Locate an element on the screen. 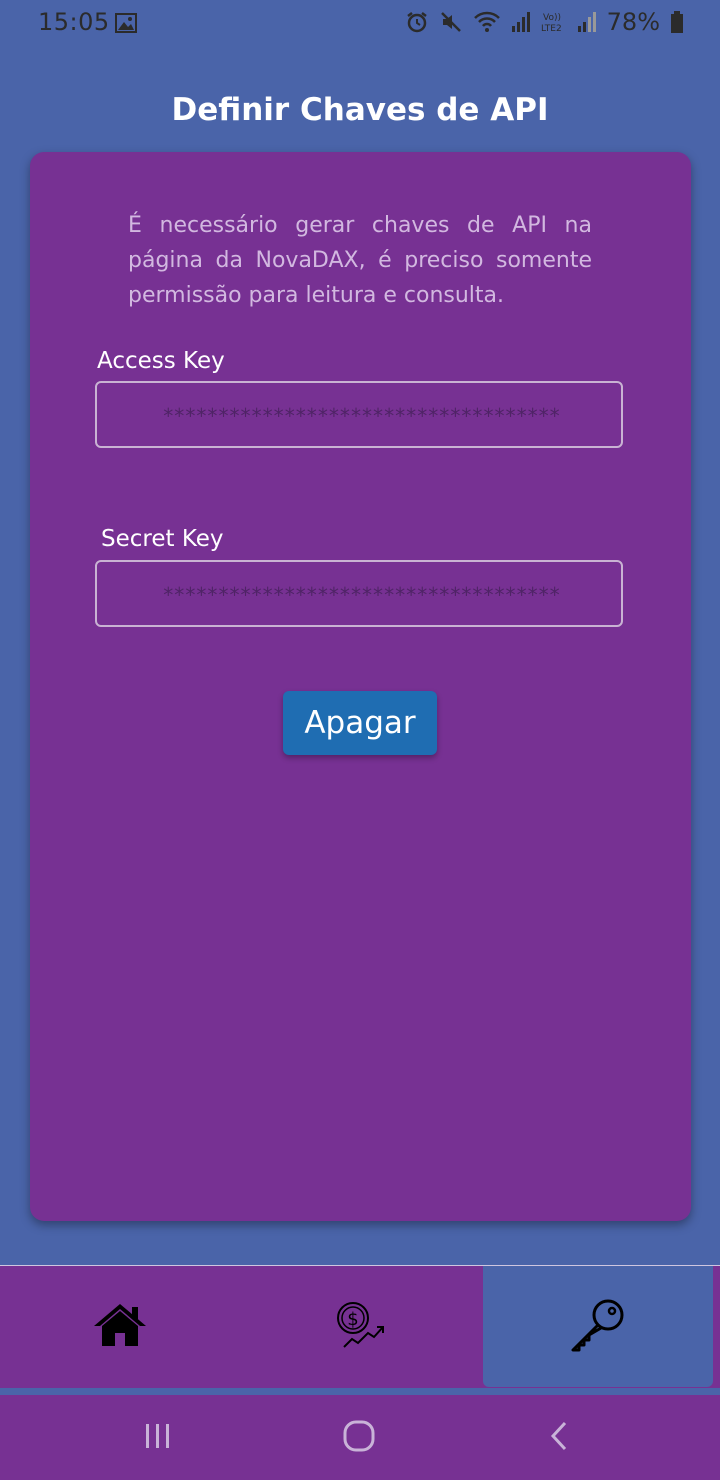 This screenshot has height=1480, width=720. dollar-growth-icon: $ is located at coordinates (360, 1327).